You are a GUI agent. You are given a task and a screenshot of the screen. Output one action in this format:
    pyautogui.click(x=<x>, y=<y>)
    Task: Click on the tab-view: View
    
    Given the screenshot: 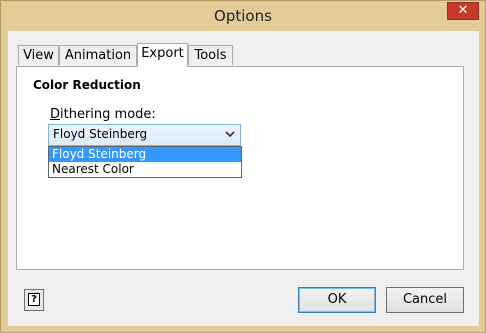 What is the action you would take?
    pyautogui.click(x=38, y=55)
    